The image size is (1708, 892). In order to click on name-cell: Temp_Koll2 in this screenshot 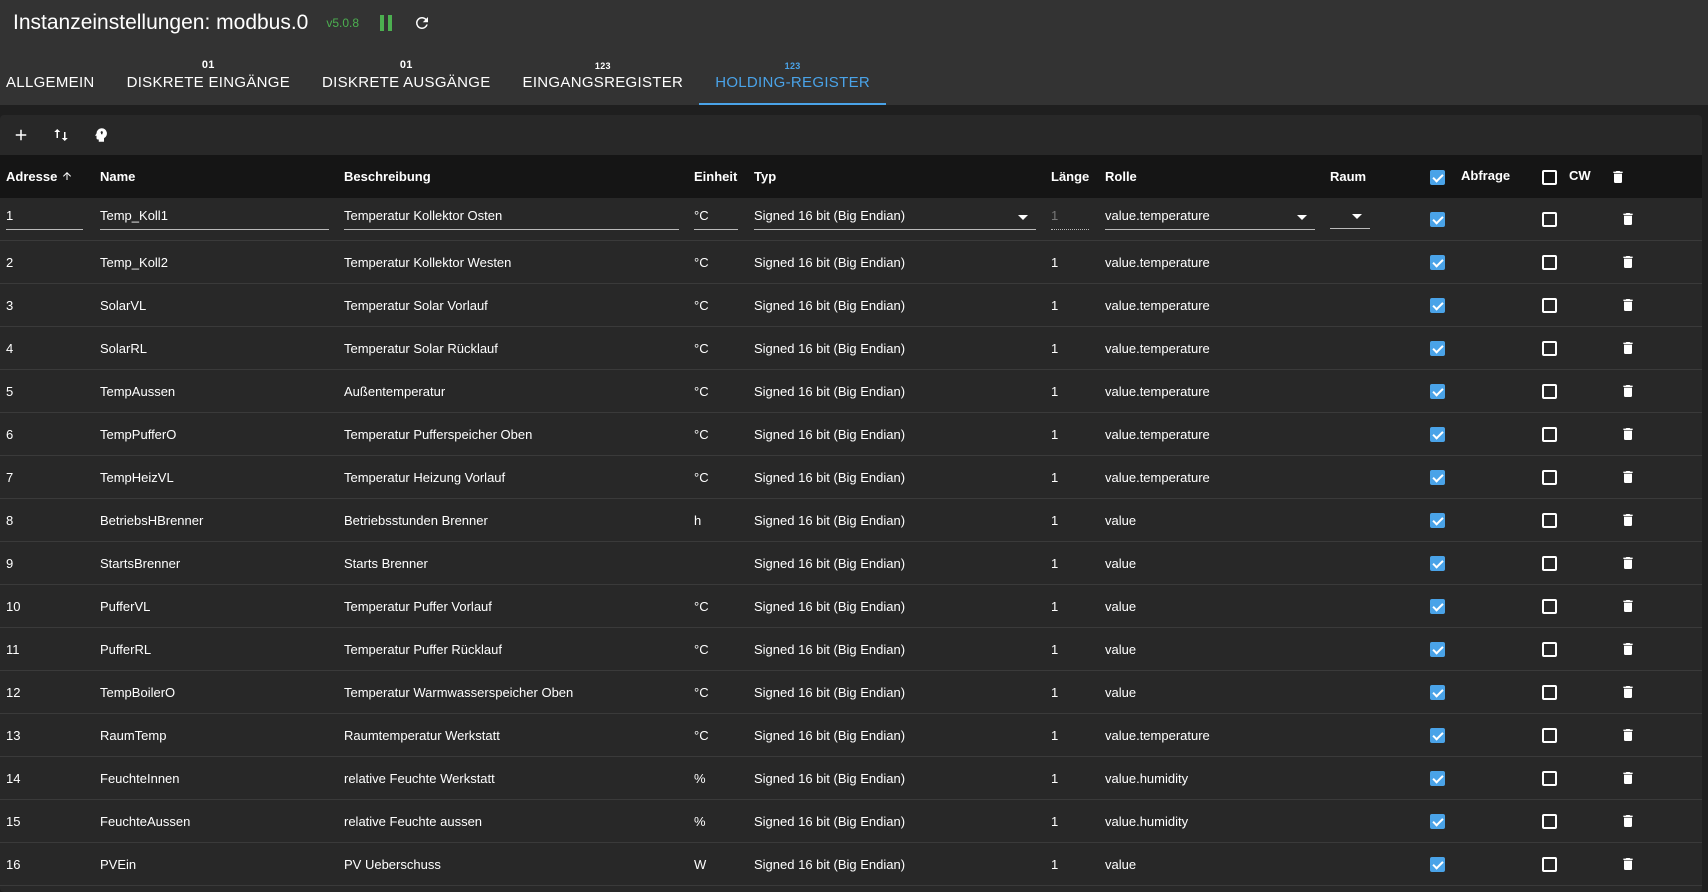, I will do `click(216, 262)`.